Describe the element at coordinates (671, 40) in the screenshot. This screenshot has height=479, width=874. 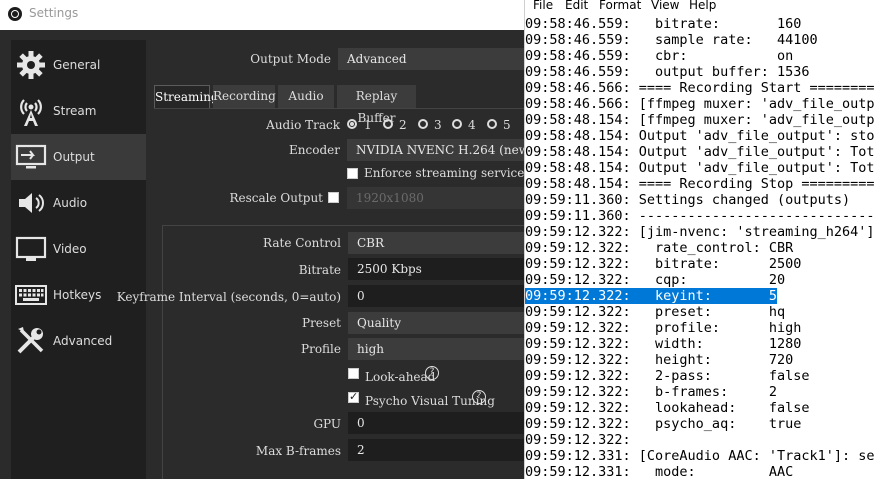
I see `log-line: 09:58:46.559: sample rate: 44100` at that location.